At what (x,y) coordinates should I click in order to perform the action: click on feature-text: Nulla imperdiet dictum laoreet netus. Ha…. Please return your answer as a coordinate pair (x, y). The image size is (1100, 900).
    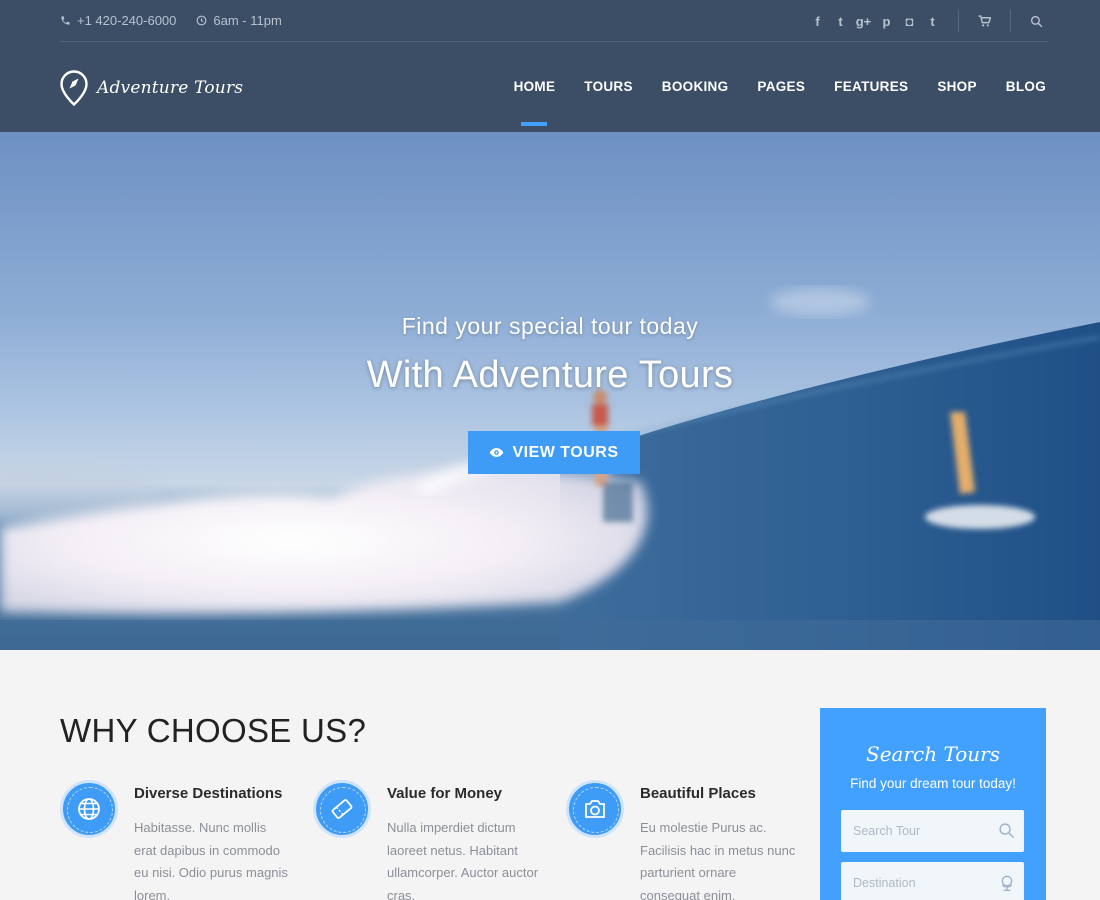
    Looking at the image, I should click on (463, 860).